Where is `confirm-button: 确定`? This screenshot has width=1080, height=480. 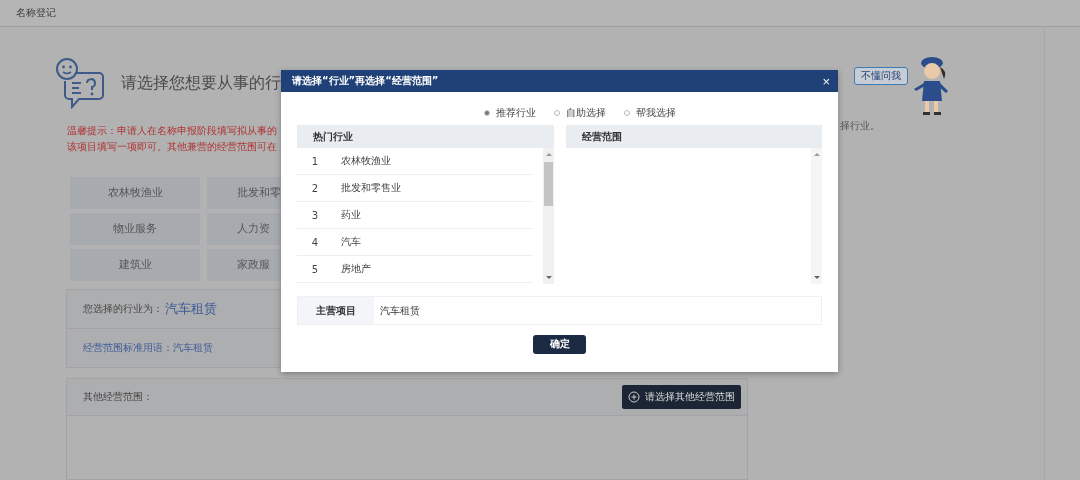 confirm-button: 确定 is located at coordinates (559, 344).